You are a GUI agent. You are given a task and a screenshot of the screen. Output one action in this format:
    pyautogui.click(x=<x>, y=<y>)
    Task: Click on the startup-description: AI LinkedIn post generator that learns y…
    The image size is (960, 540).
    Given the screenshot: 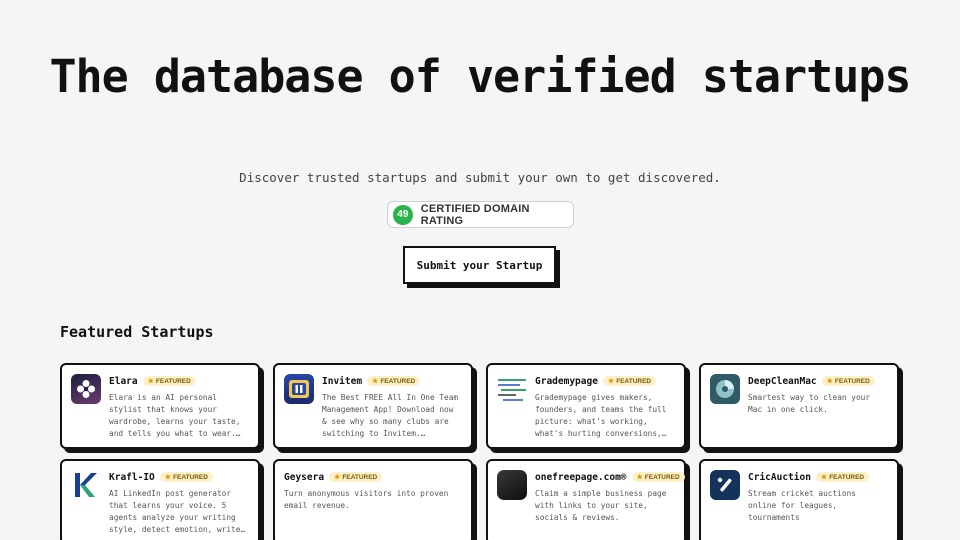 What is the action you would take?
    pyautogui.click(x=177, y=511)
    